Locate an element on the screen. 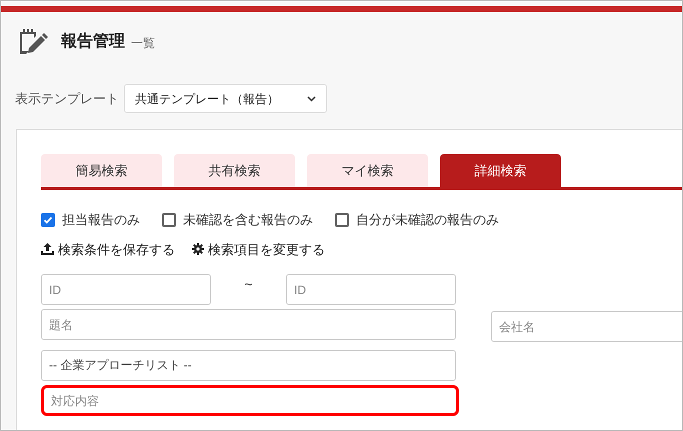  gear-icon is located at coordinates (198, 249).